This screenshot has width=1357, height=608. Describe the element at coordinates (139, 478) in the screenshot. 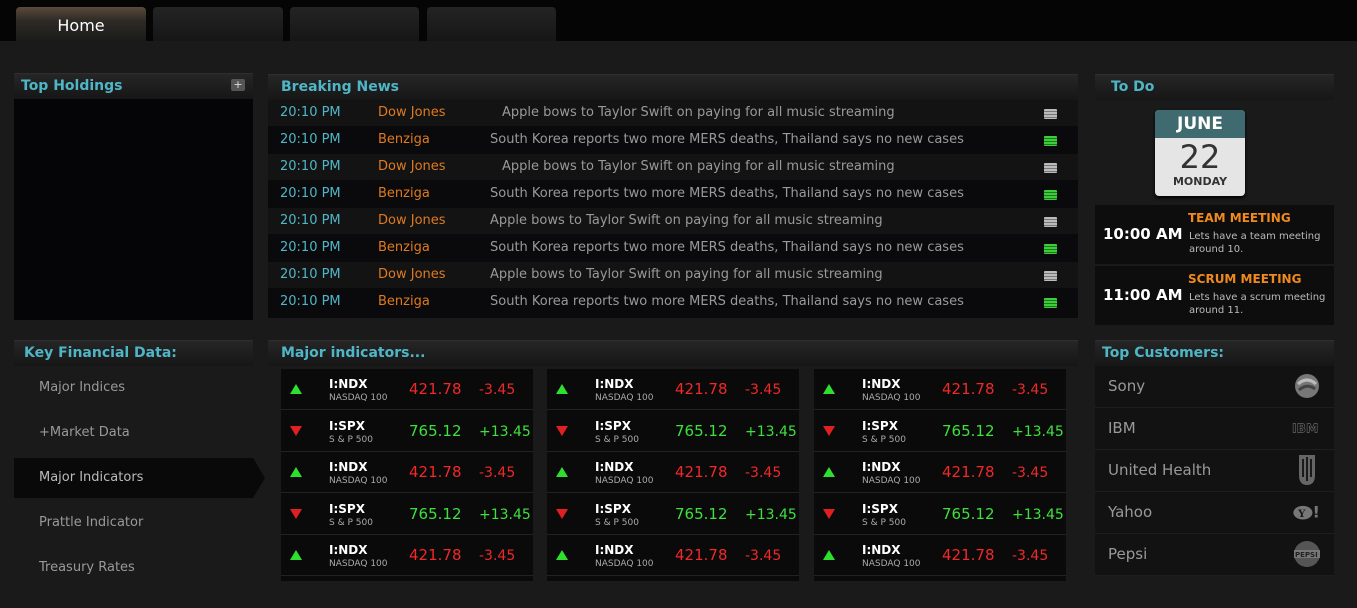

I see `key-financial-item: Major Indicators` at that location.